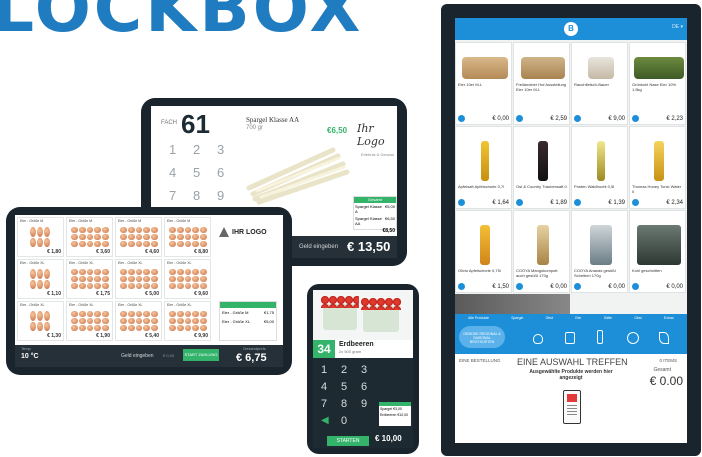 This screenshot has width=702, height=457. I want to click on egg-product-tile: Eier - Größe XL € 5,40, so click(138, 321).